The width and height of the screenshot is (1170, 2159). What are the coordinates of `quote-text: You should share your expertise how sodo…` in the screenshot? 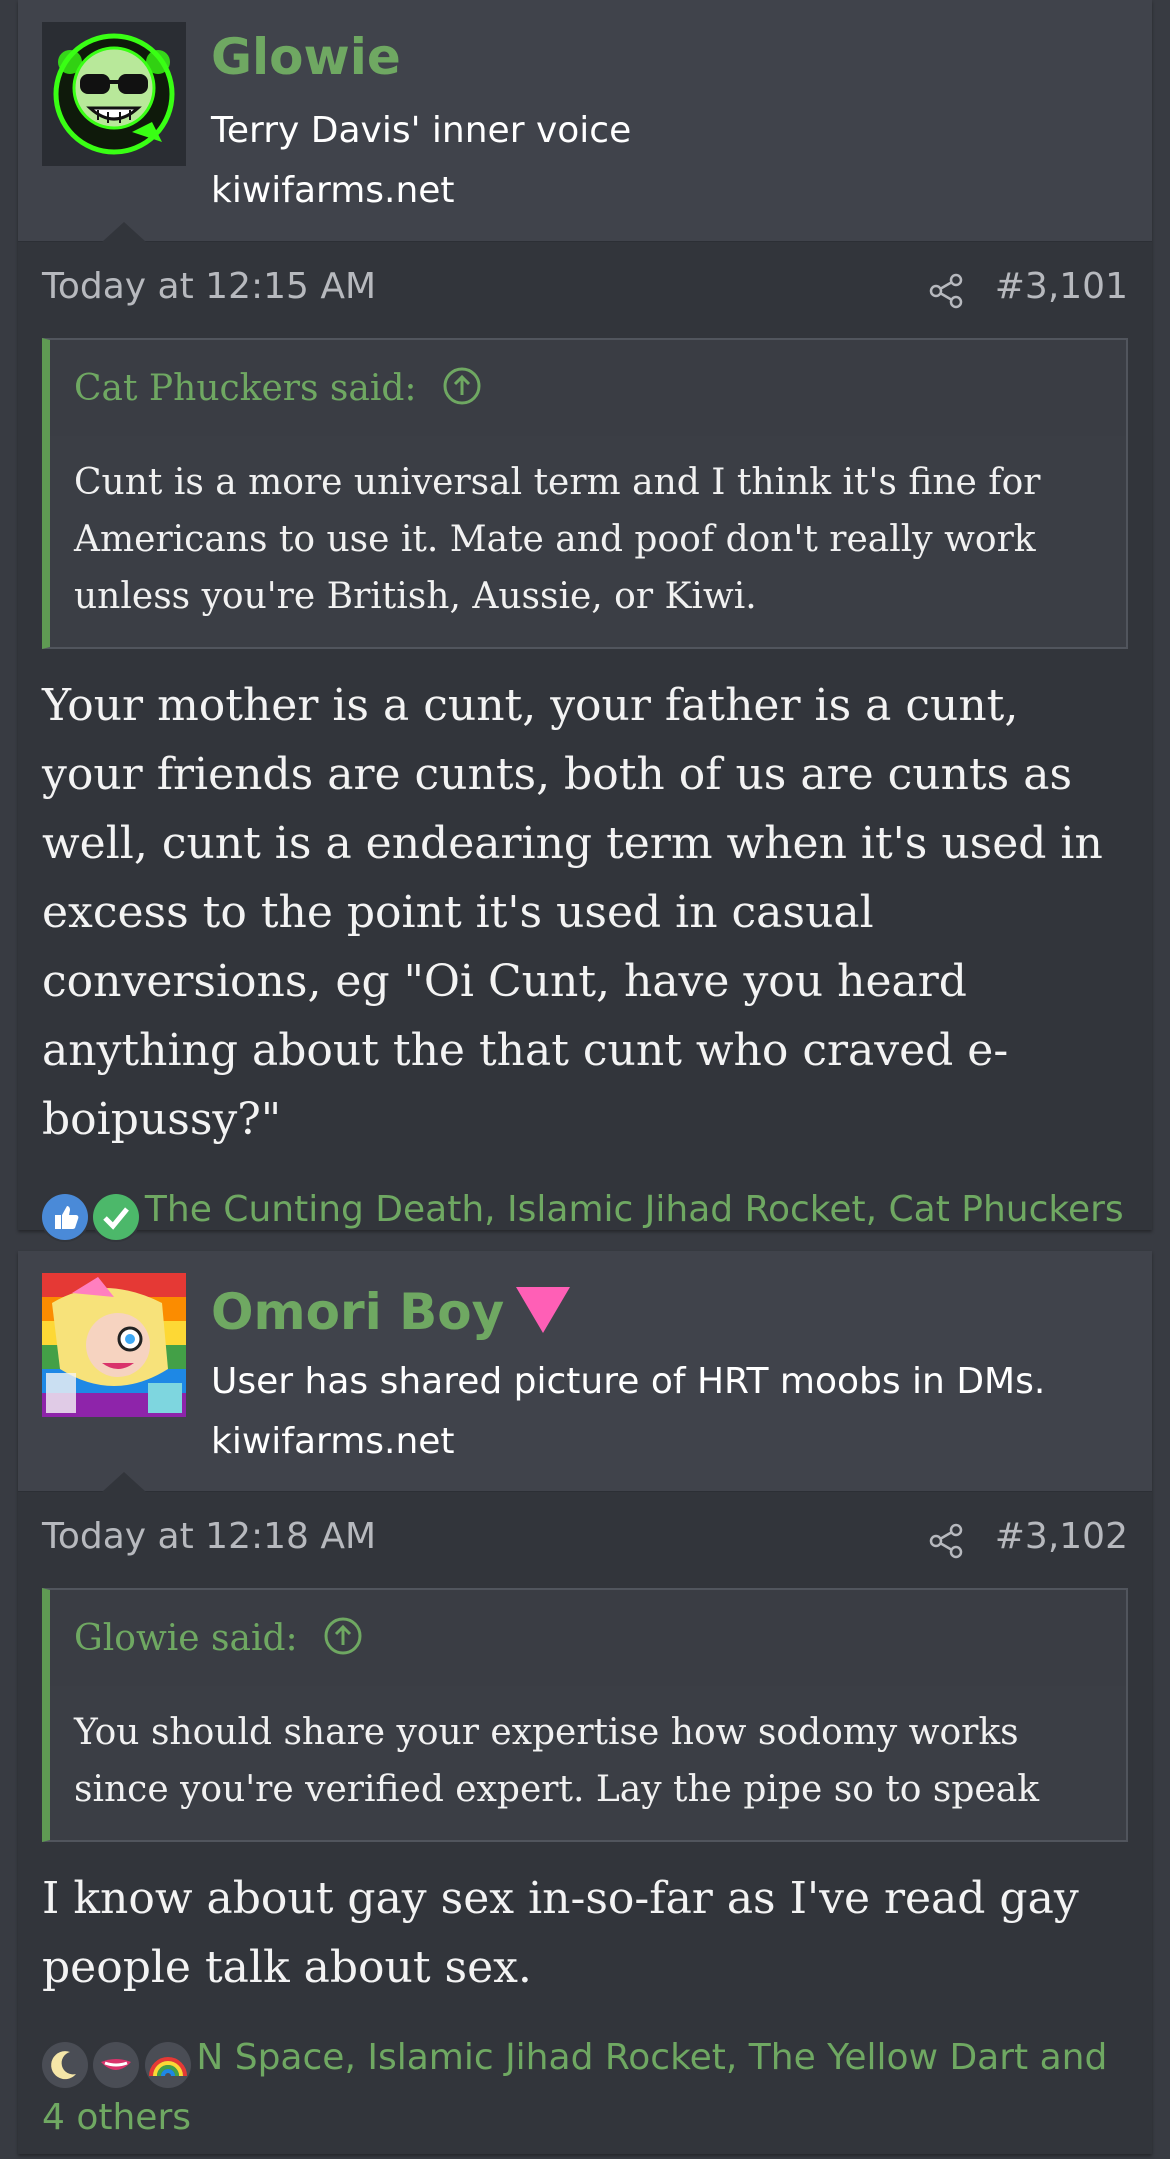 It's located at (588, 1763).